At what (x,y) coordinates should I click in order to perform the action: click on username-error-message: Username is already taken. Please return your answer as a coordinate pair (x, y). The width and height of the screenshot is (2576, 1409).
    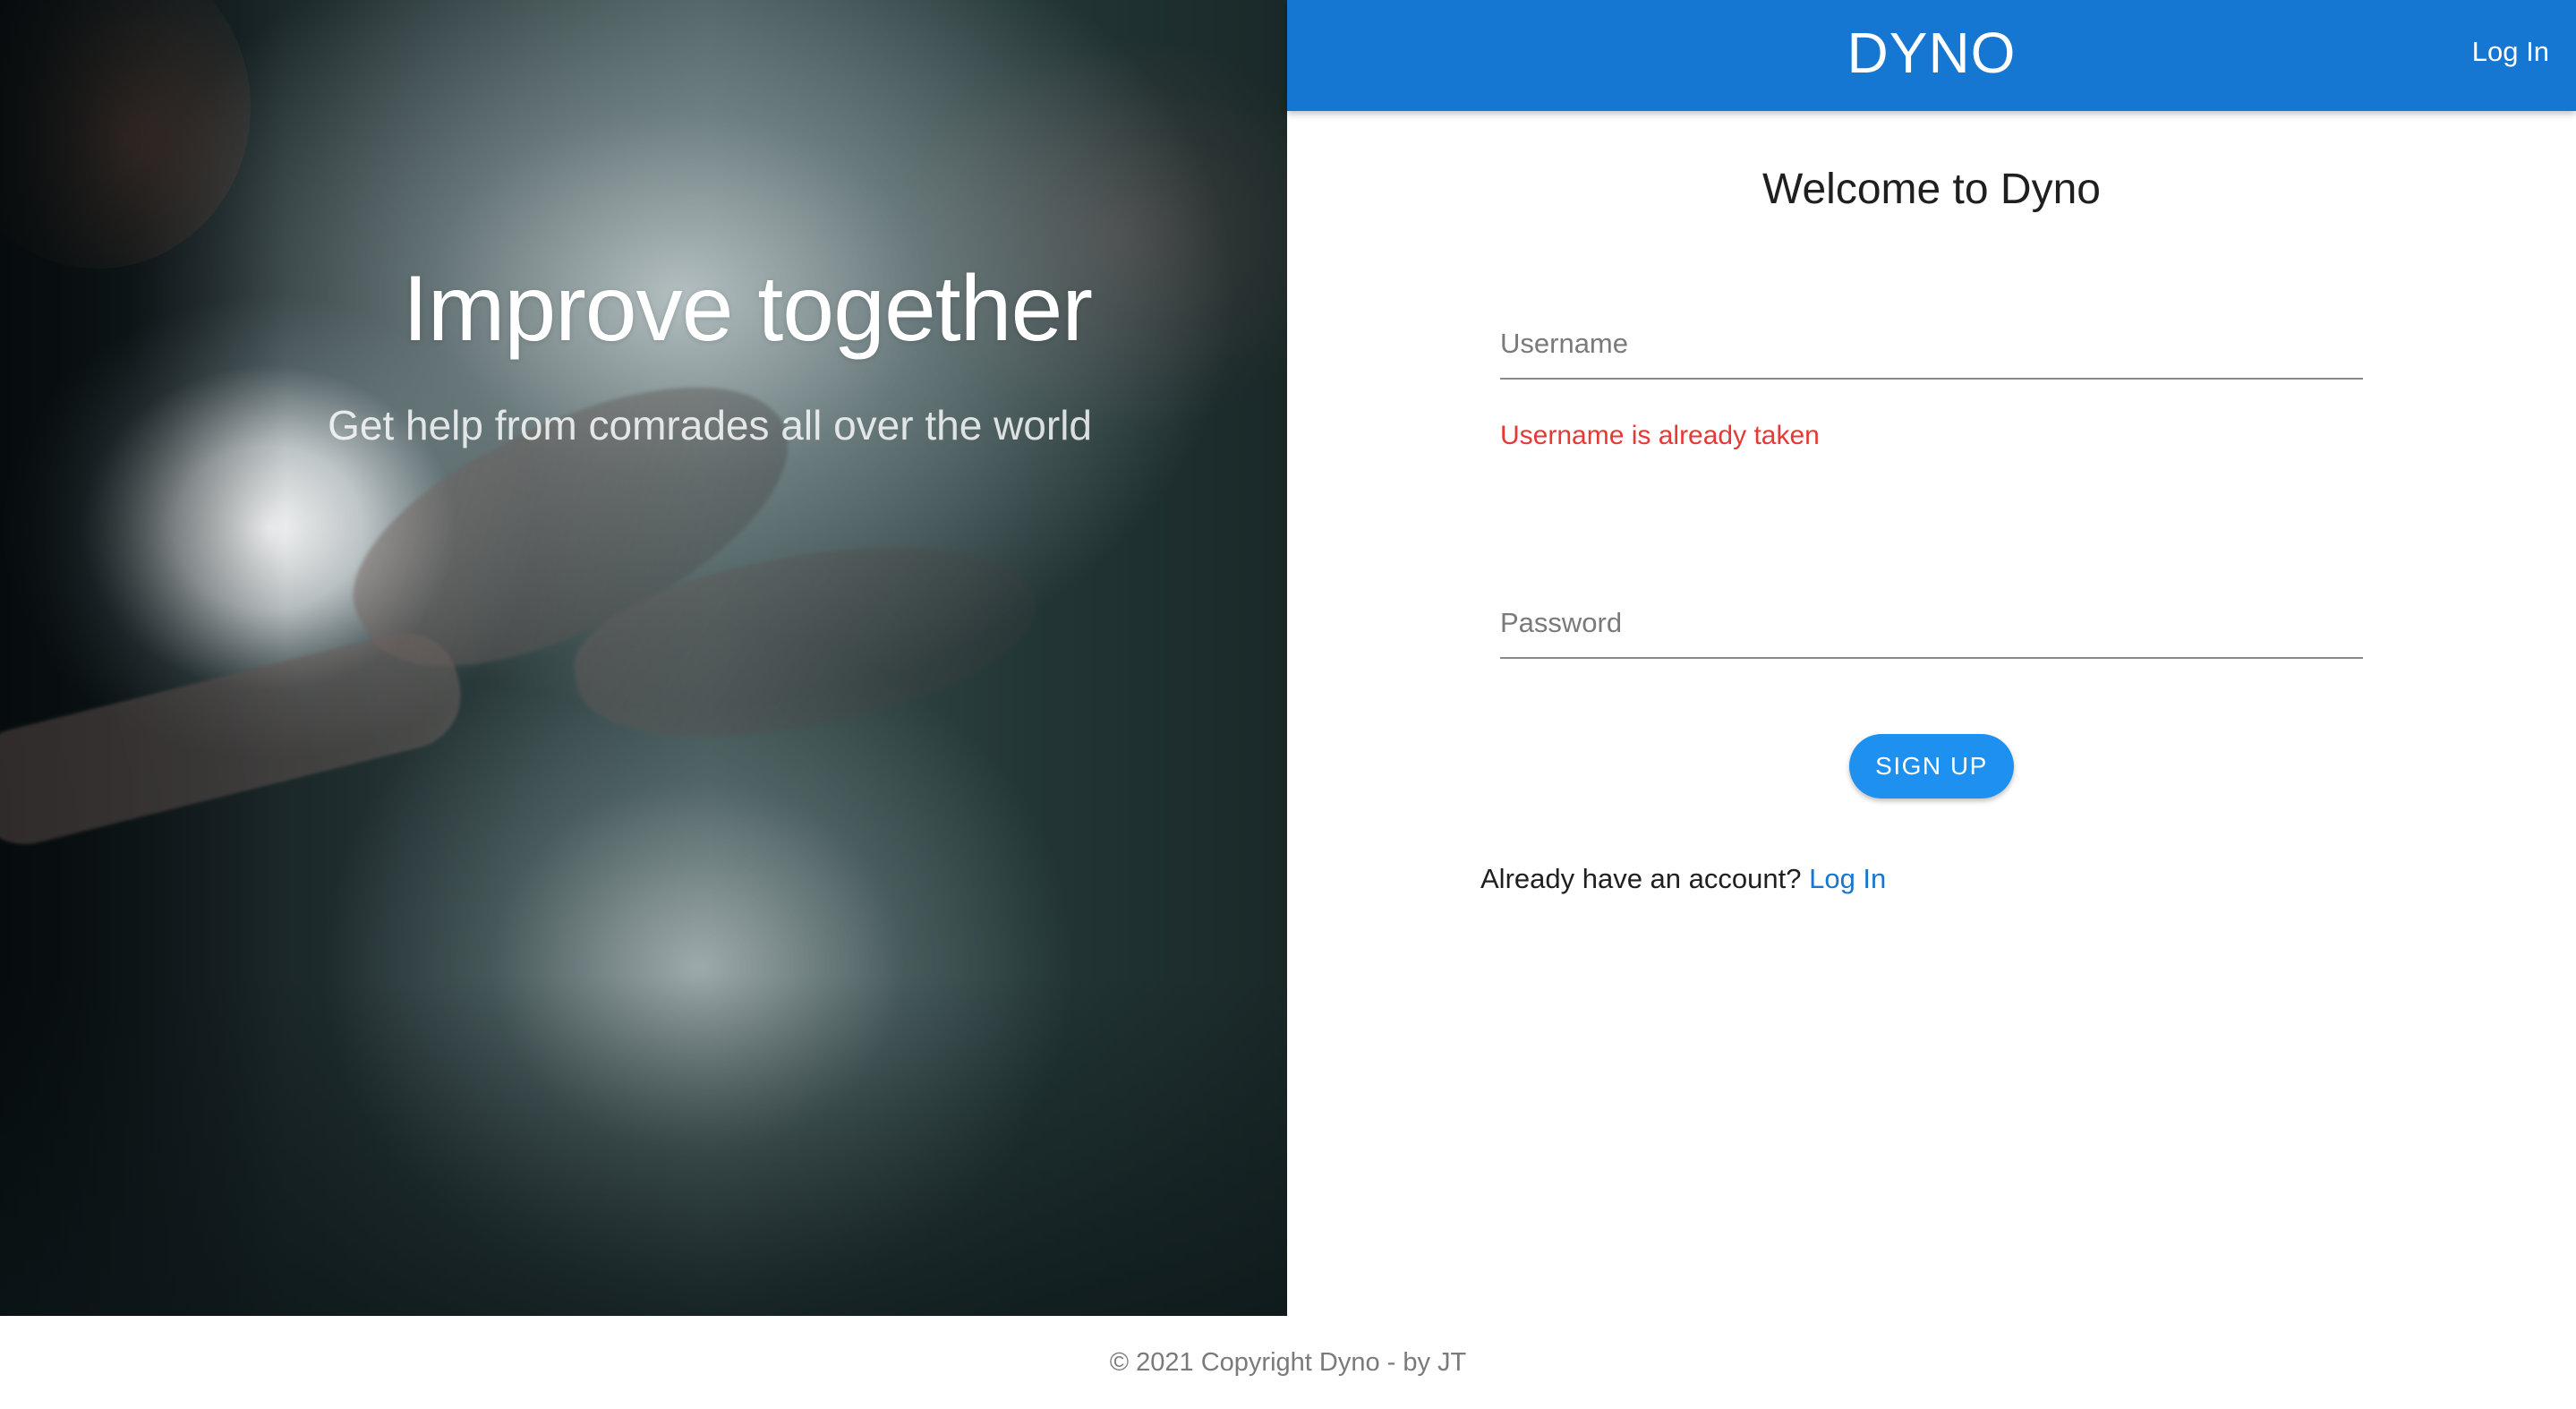
    Looking at the image, I should click on (1660, 436).